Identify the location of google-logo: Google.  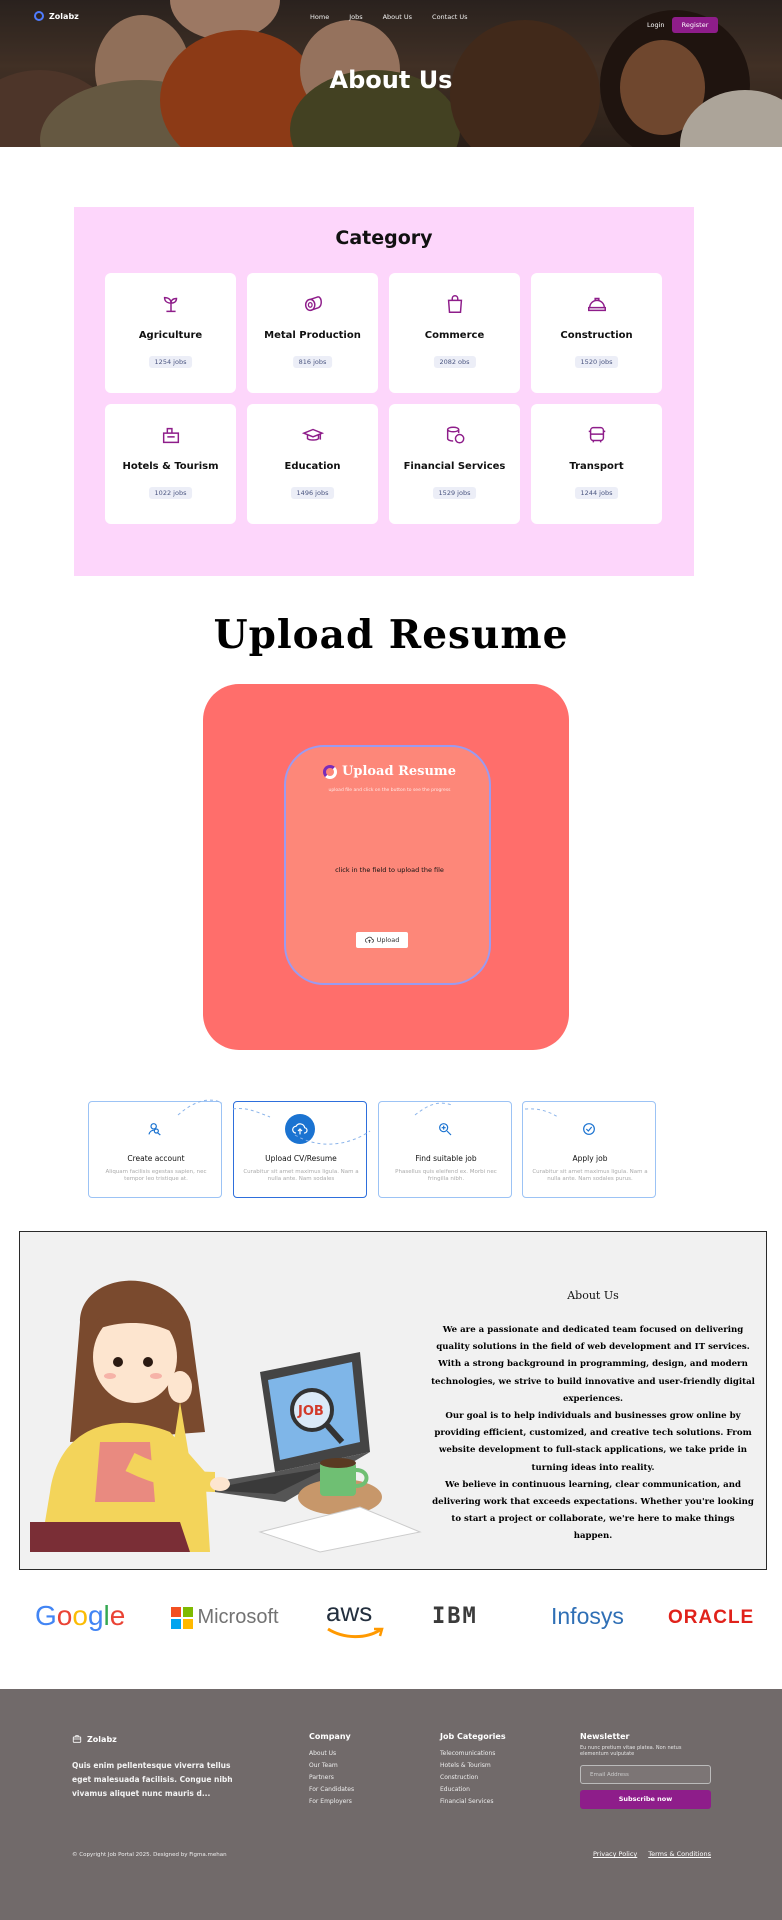
(80, 1615).